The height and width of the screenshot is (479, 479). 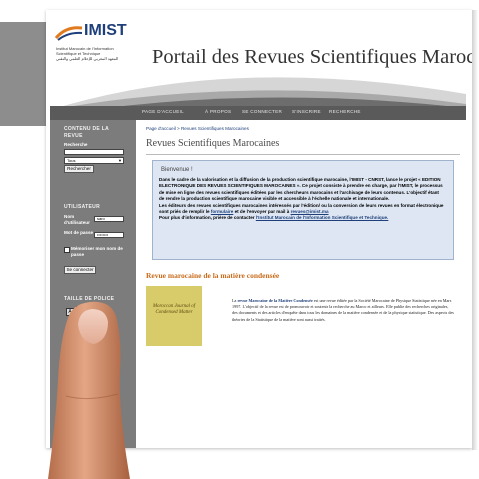 I want to click on remember-label: Mémoriser mon nom de passe, so click(x=97, y=251).